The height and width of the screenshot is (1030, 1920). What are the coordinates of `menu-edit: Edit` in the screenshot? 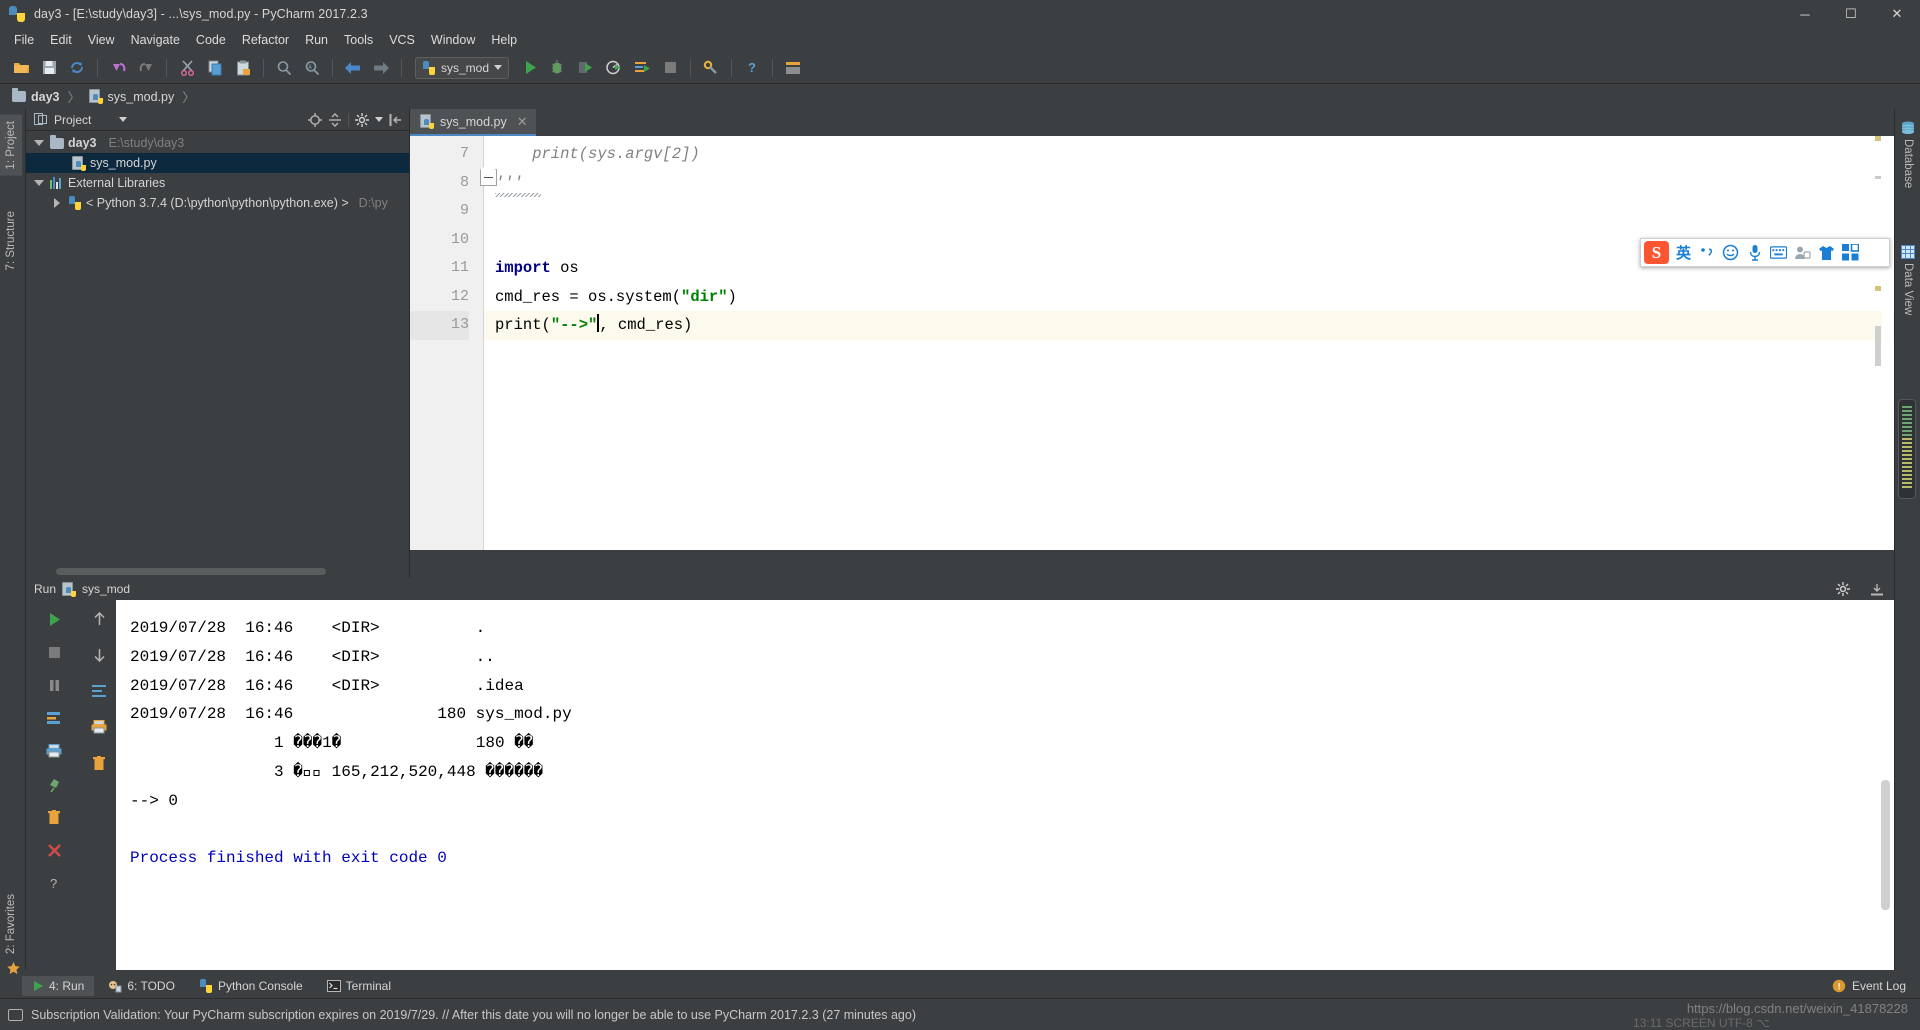 It's located at (61, 40).